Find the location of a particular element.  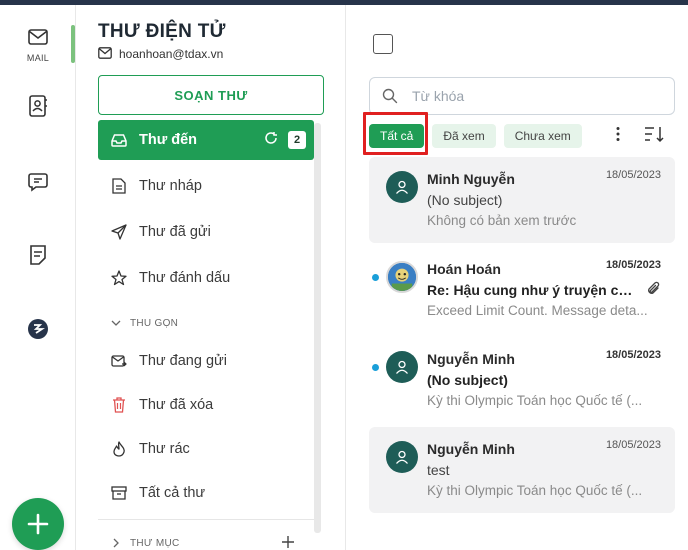

unread-count-badge: 2 is located at coordinates (297, 140).